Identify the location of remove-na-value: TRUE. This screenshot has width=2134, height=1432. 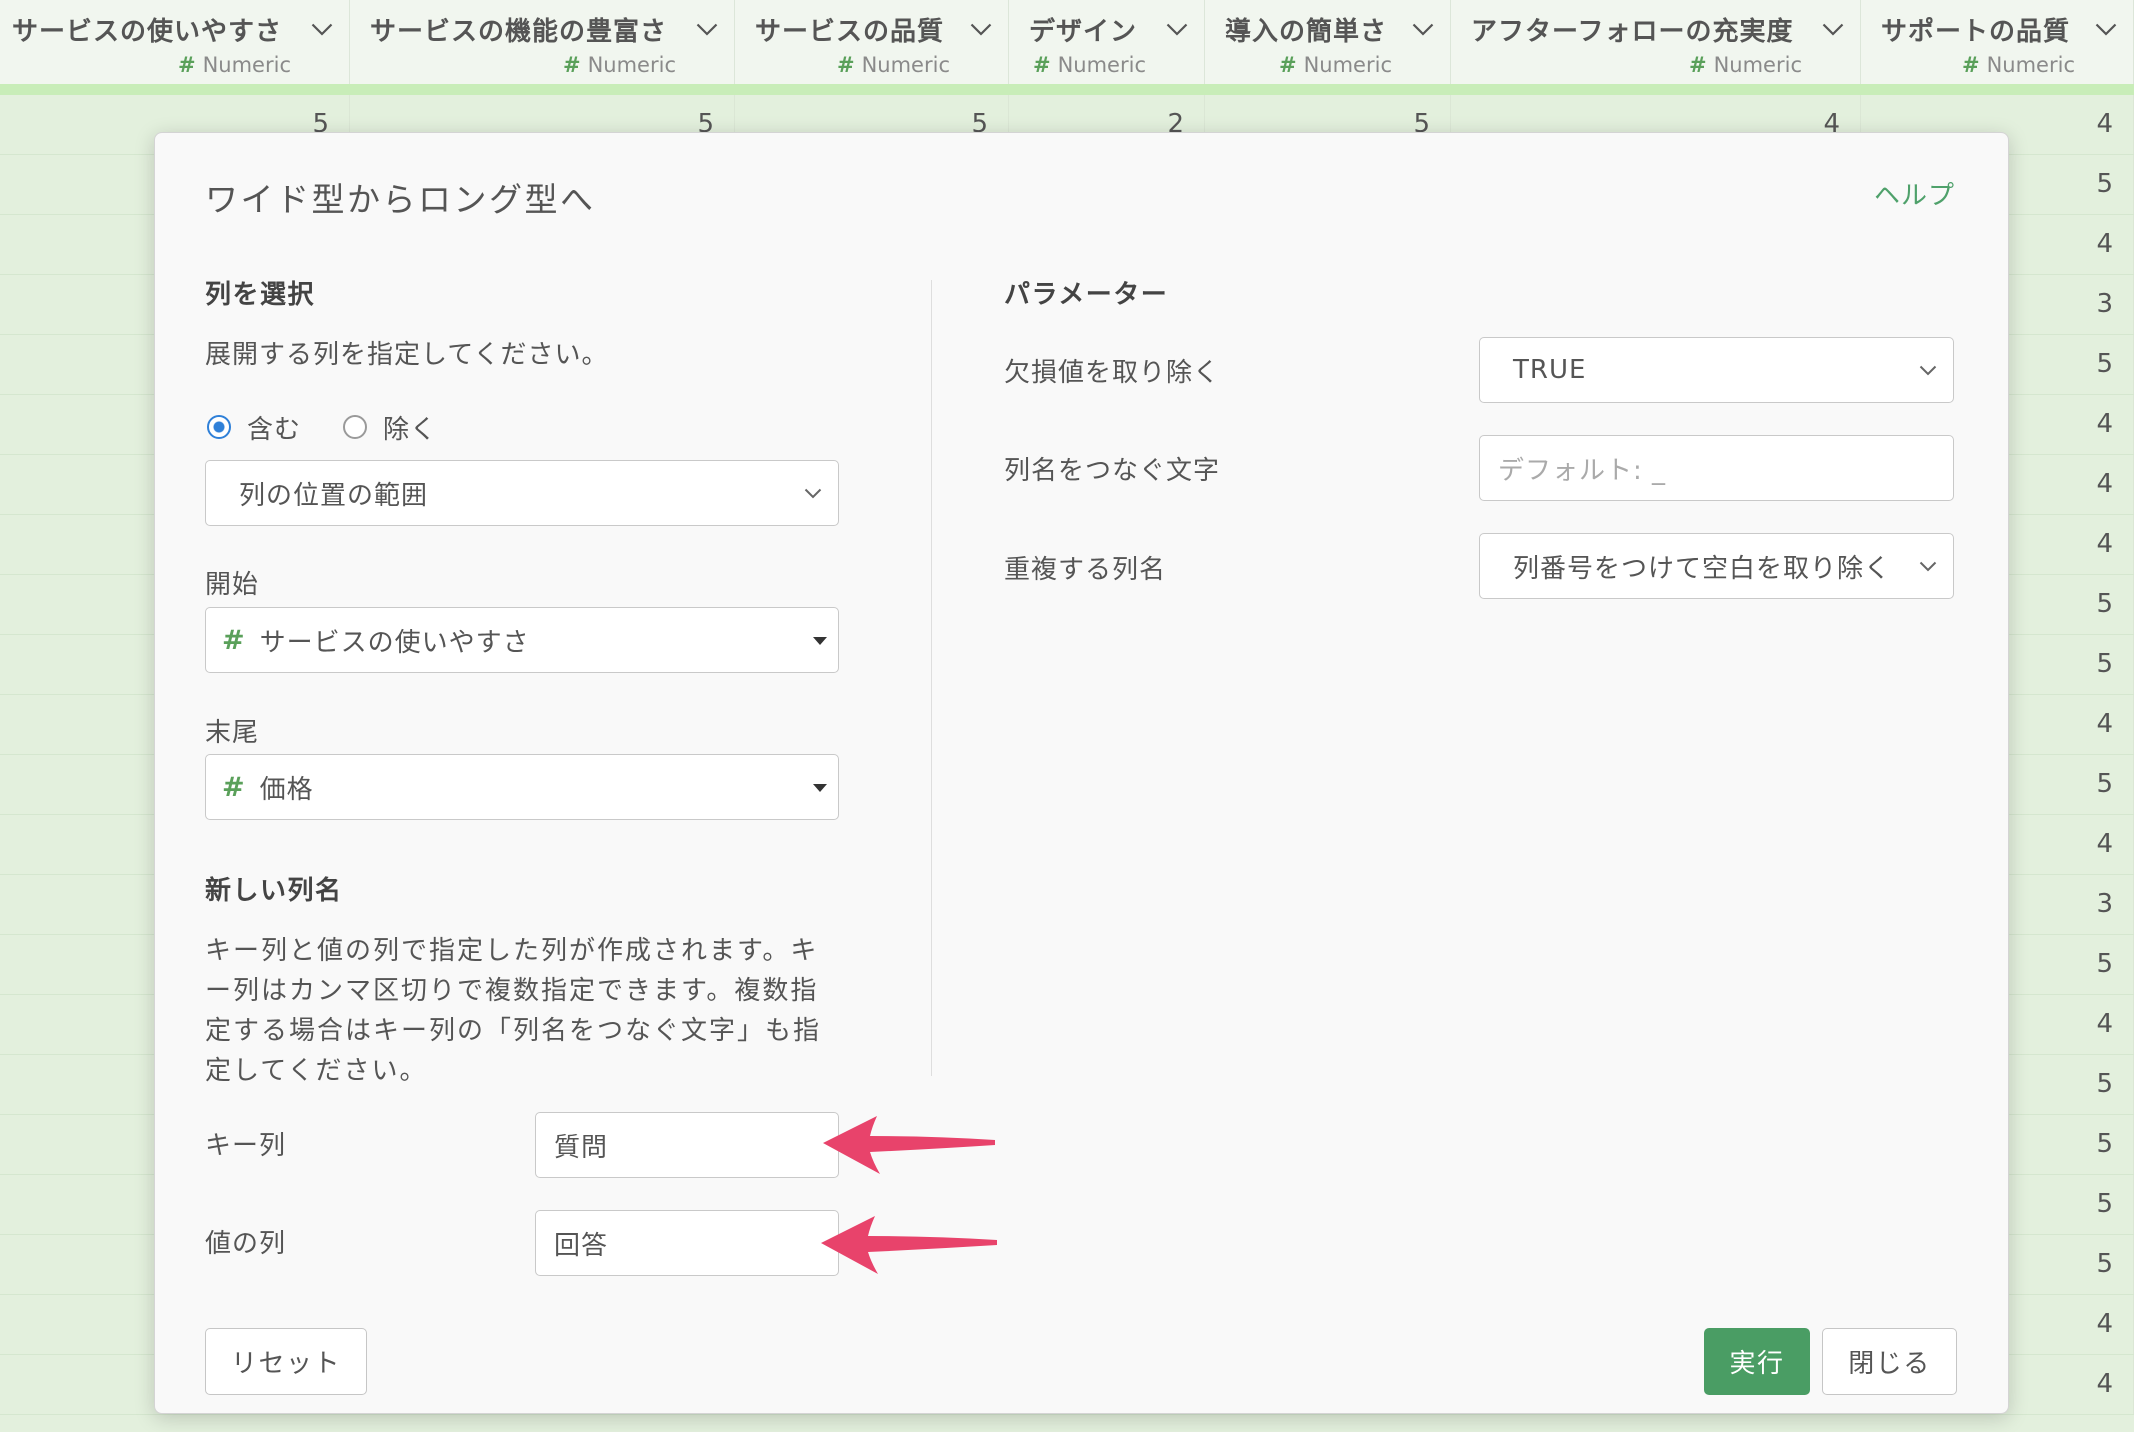
(1550, 370).